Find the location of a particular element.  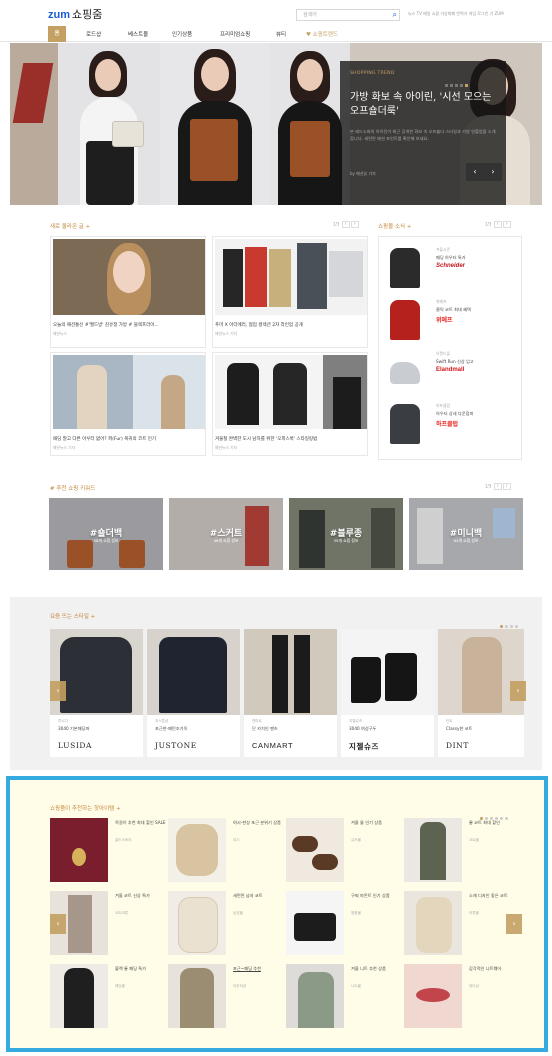

keywords-pager: 1/3 ‹ › is located at coordinates (498, 486).